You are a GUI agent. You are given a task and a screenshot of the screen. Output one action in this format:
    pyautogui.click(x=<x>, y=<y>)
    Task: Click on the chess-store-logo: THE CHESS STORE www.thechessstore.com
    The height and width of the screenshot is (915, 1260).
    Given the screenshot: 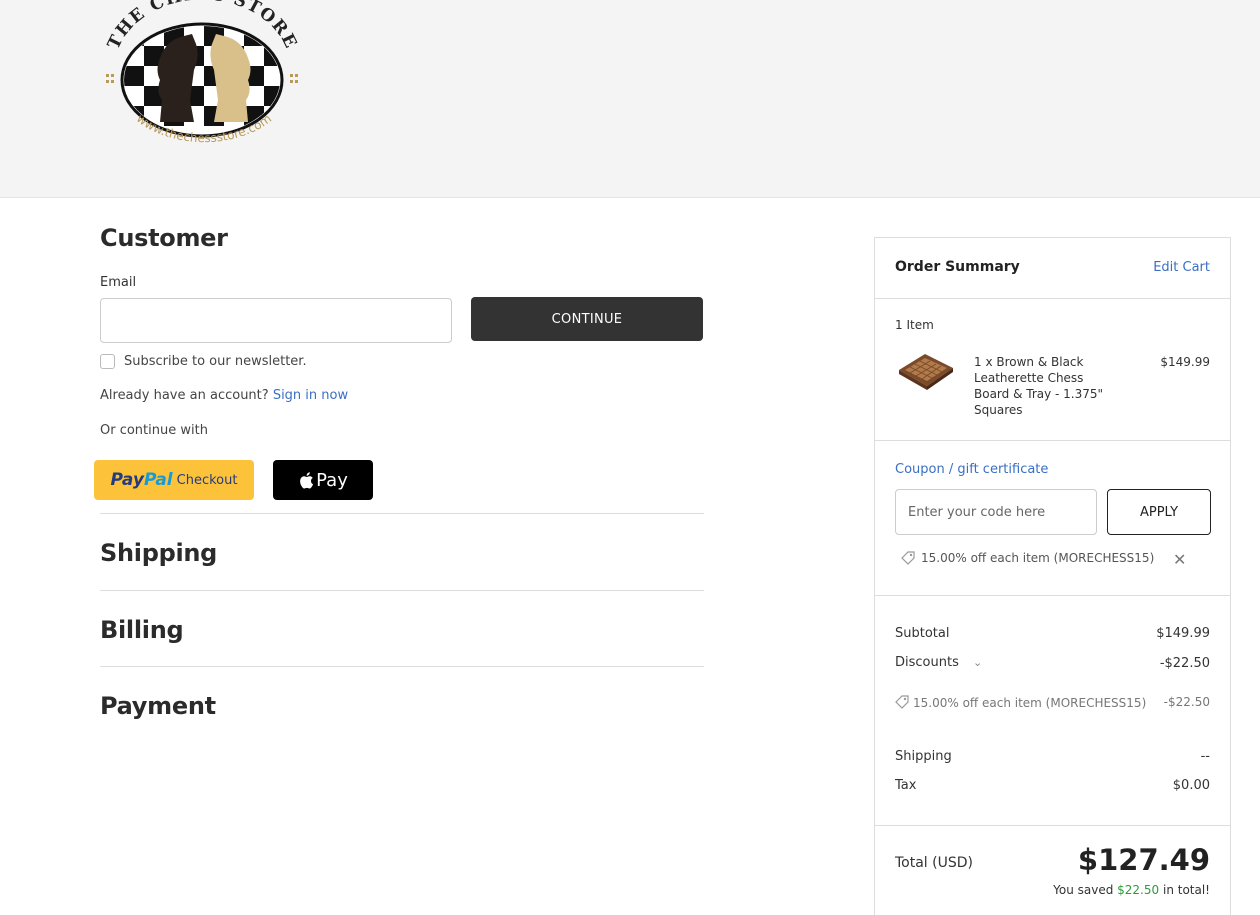 What is the action you would take?
    pyautogui.click(x=202, y=82)
    